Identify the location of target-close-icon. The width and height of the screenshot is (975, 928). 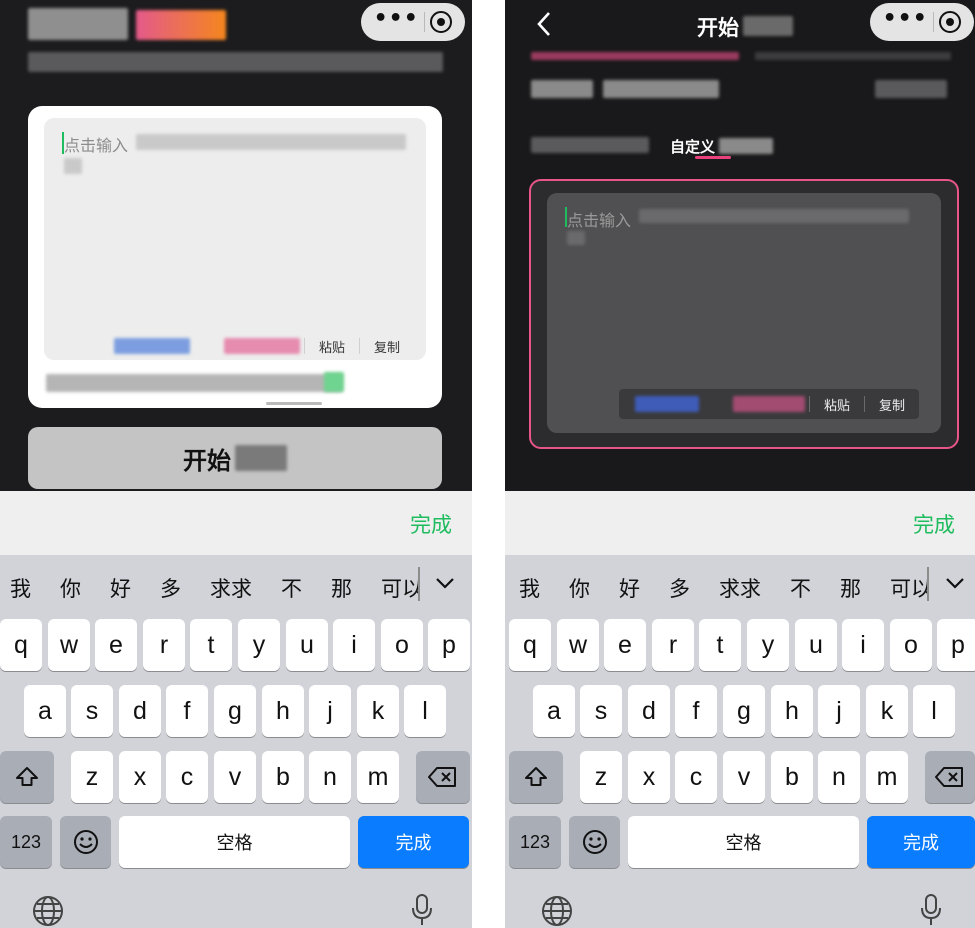
(441, 22).